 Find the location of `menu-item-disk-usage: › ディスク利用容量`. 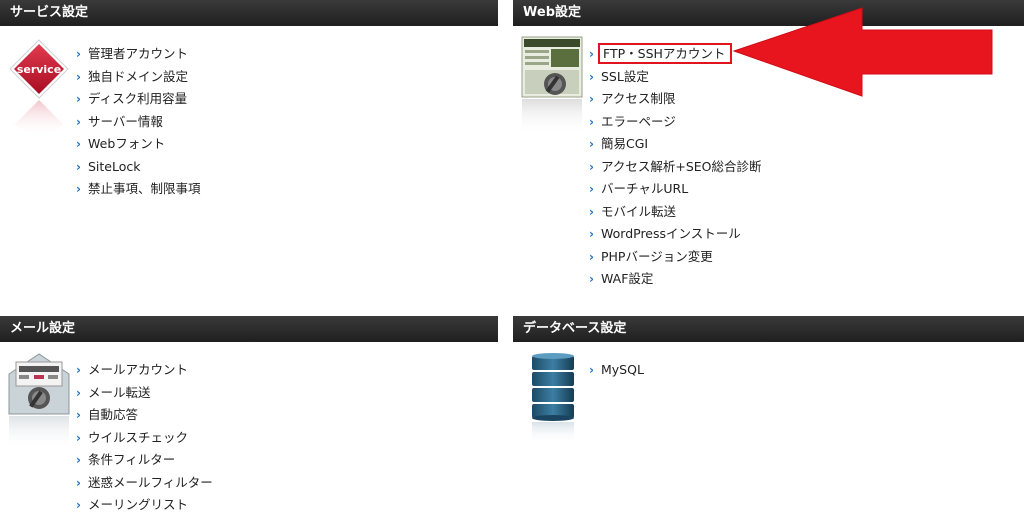

menu-item-disk-usage: › ディスク利用容量 is located at coordinates (138, 99).